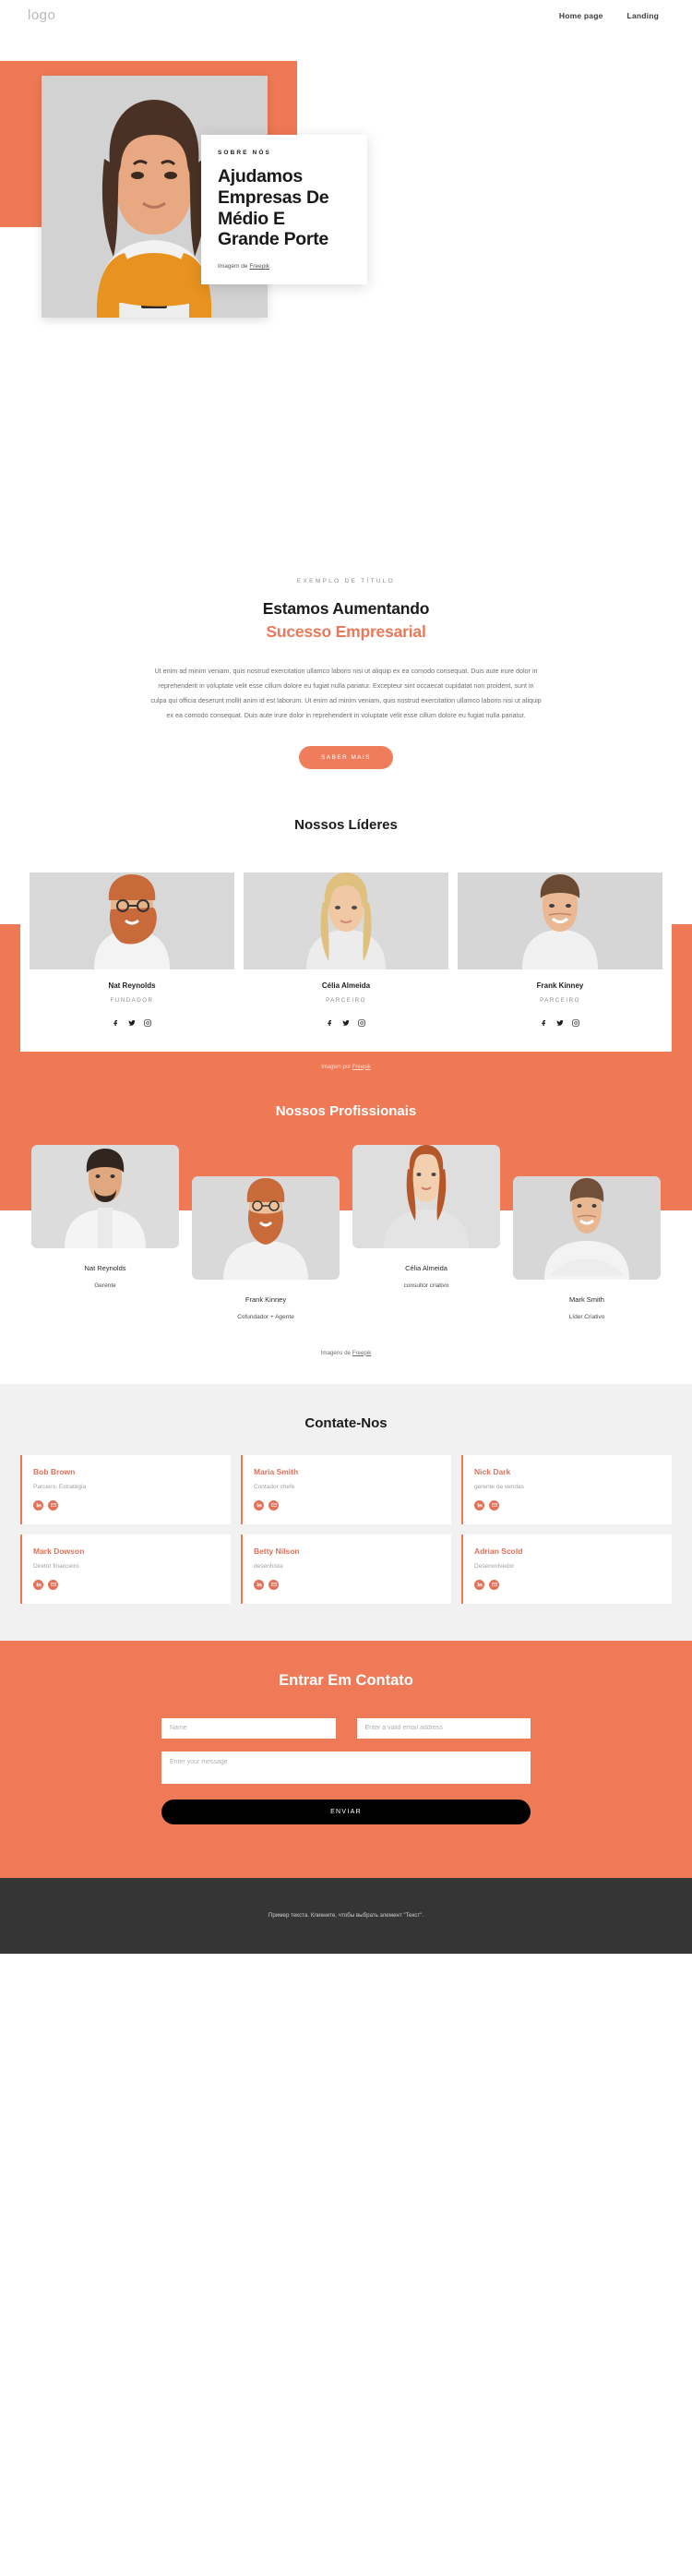  What do you see at coordinates (346, 631) in the screenshot?
I see `growth-title-line2: Sucesso Empresarial` at bounding box center [346, 631].